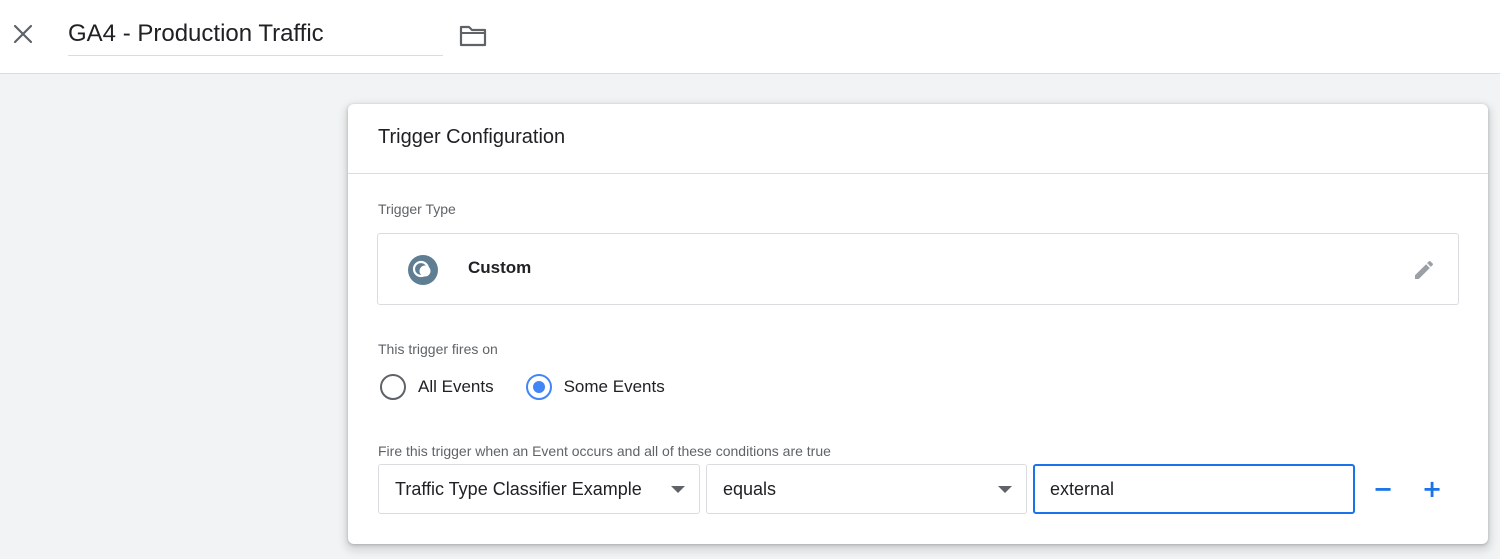  I want to click on trigger-type-selector: Custom, so click(918, 269).